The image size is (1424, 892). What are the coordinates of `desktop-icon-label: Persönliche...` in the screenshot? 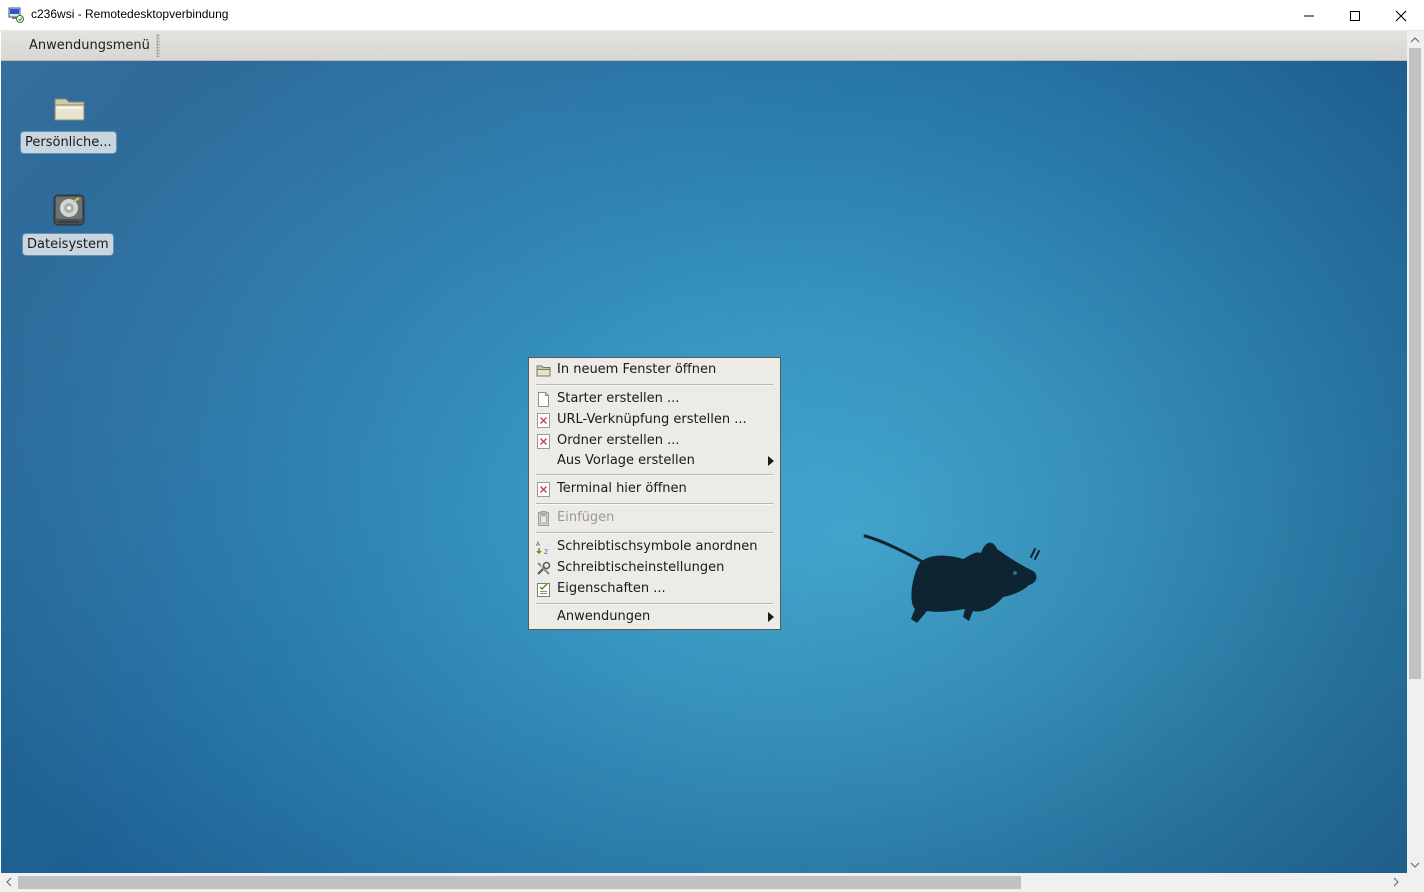 It's located at (68, 142).